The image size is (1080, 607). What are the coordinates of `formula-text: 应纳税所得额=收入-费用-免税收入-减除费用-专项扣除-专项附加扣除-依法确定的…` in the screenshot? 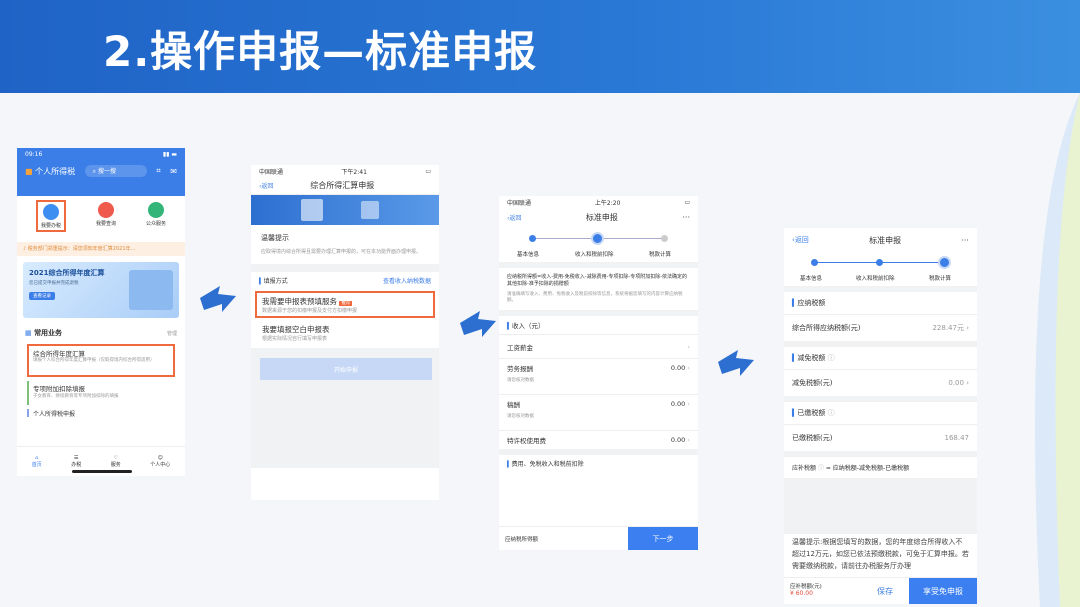 It's located at (597, 280).